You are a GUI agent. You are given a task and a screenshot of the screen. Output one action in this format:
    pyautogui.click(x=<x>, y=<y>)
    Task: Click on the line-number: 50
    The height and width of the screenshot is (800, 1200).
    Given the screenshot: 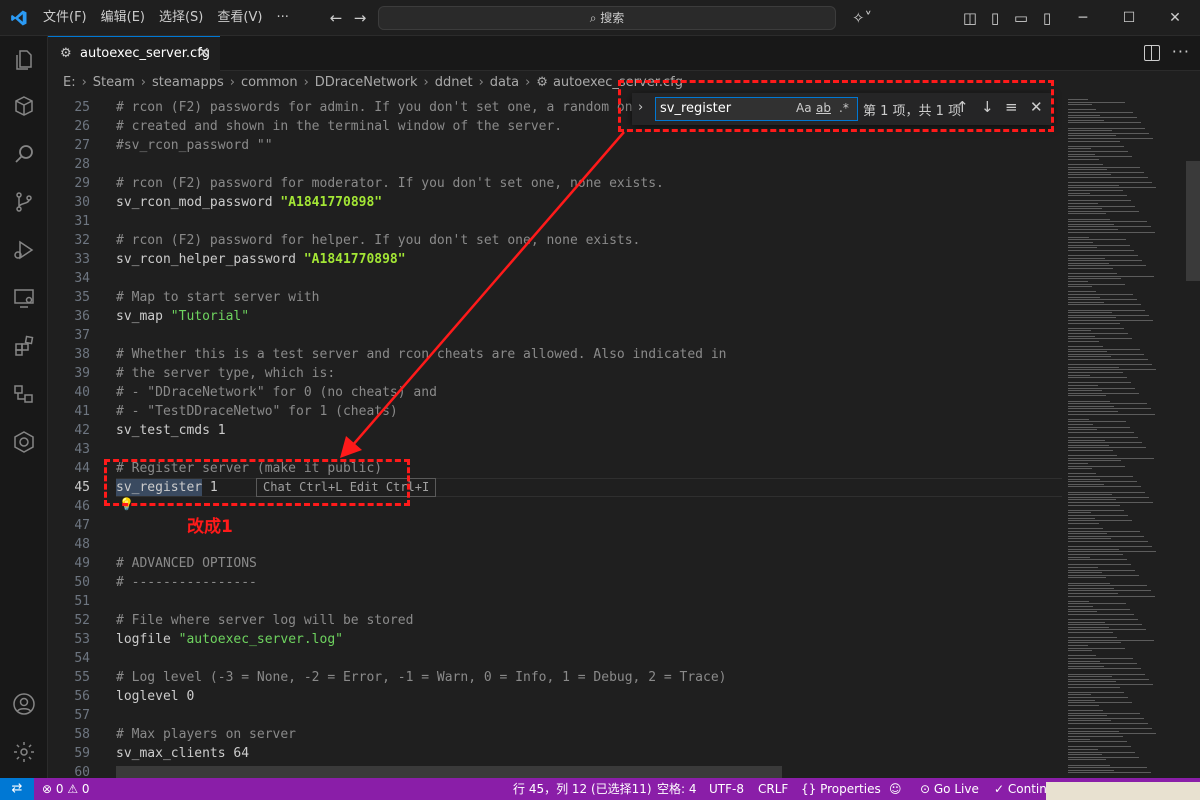 What is the action you would take?
    pyautogui.click(x=82, y=582)
    